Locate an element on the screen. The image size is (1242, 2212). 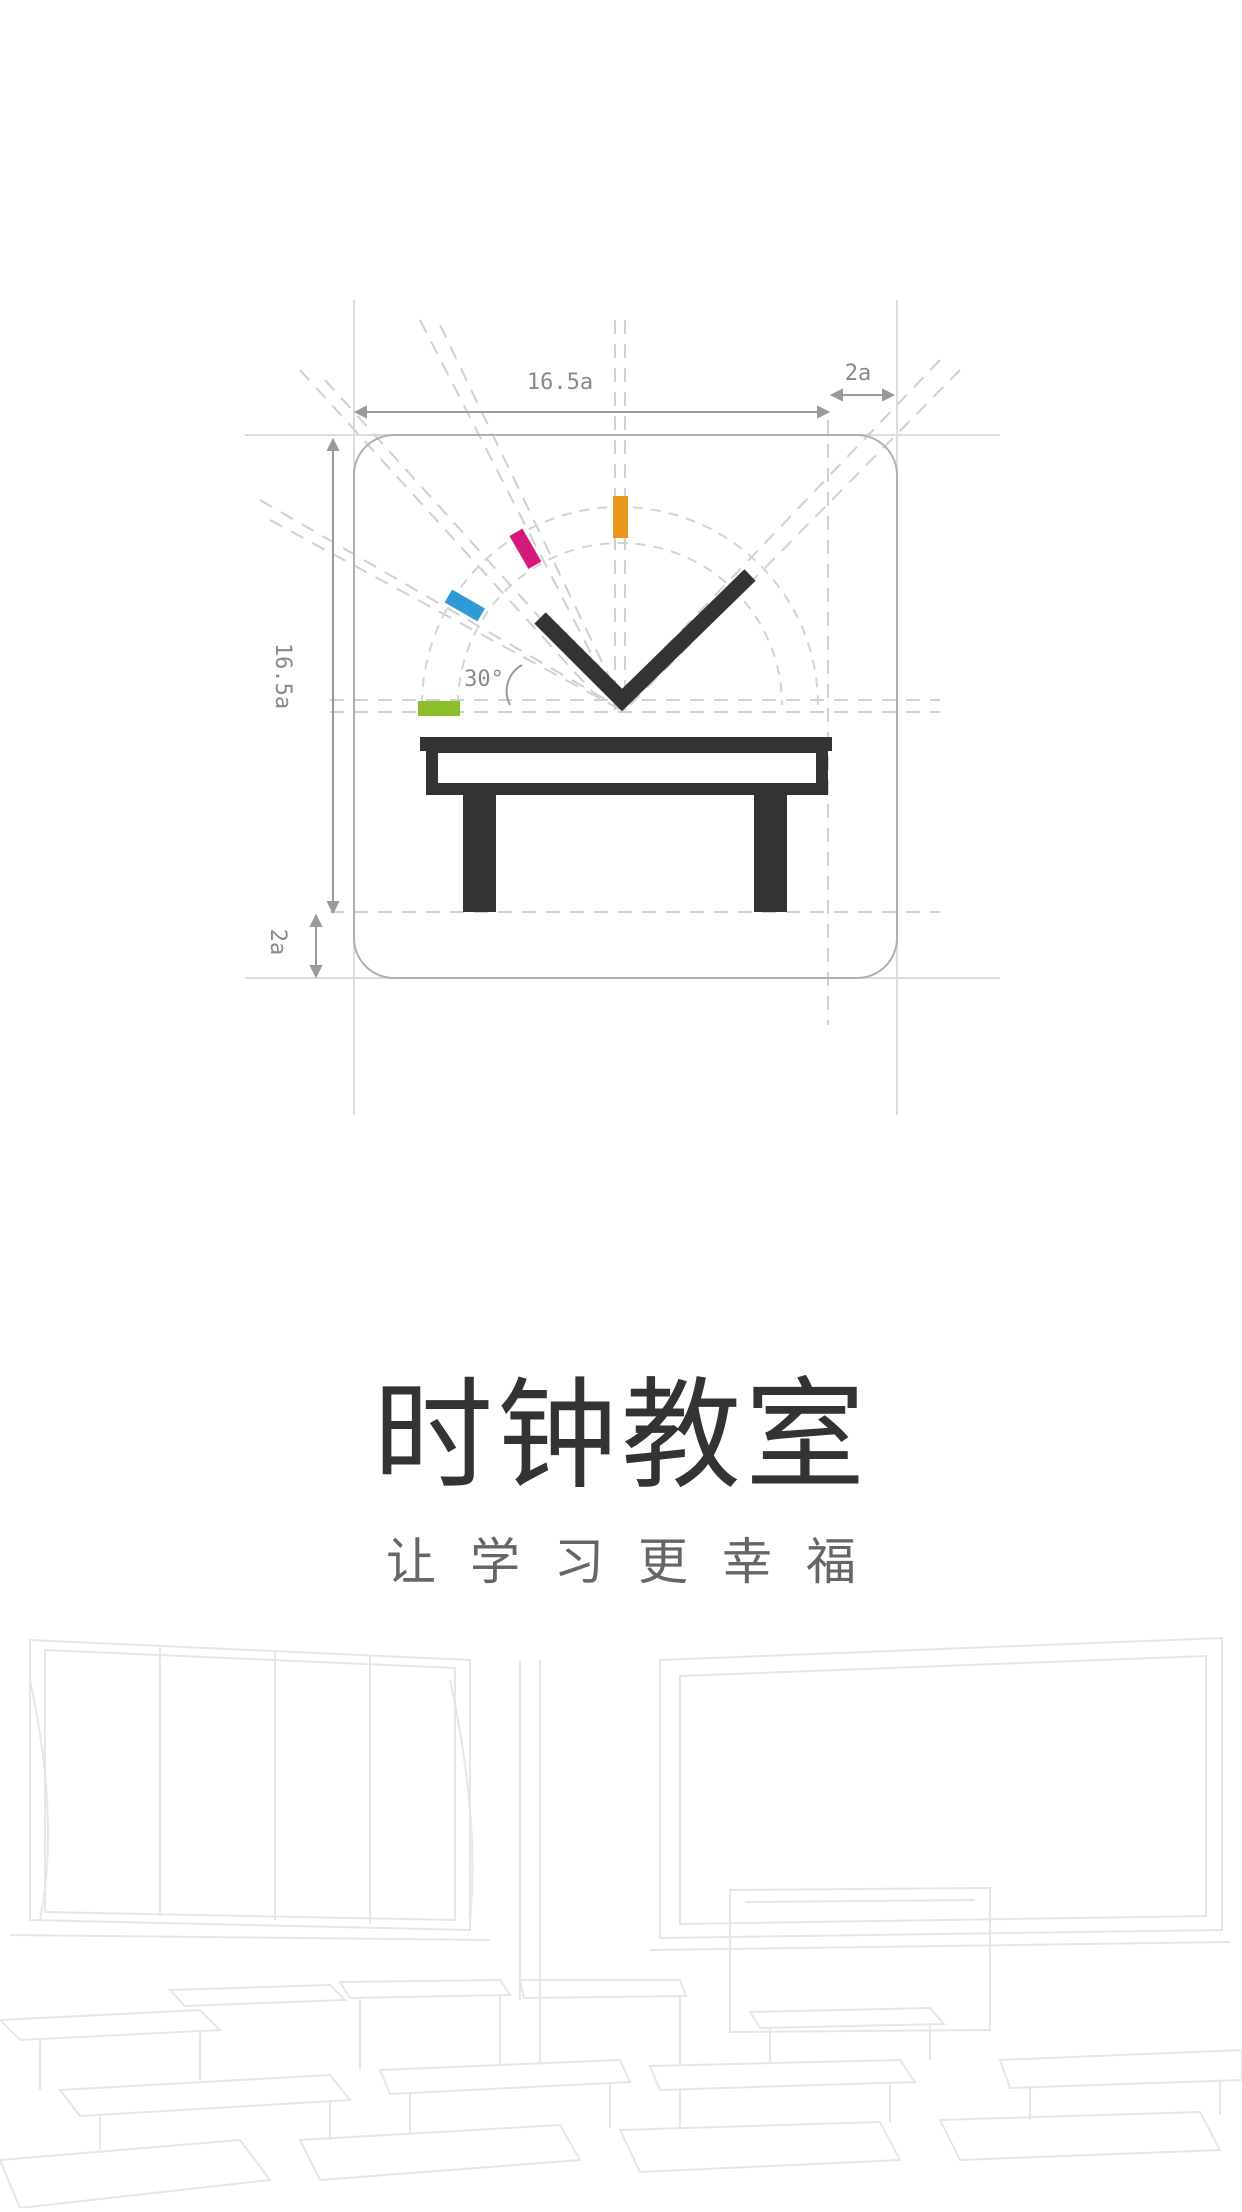
dimension-label-top: 16.5a is located at coordinates (560, 382).